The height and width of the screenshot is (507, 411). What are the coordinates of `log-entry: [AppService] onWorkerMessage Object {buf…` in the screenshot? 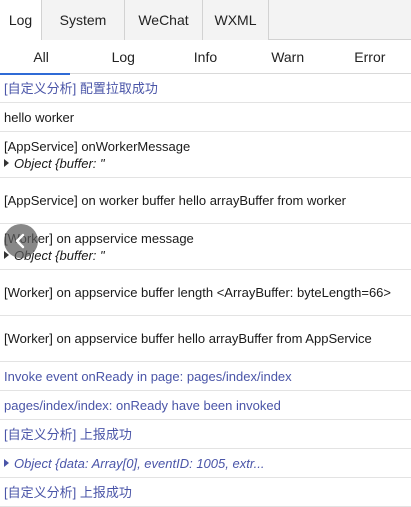 It's located at (205, 155).